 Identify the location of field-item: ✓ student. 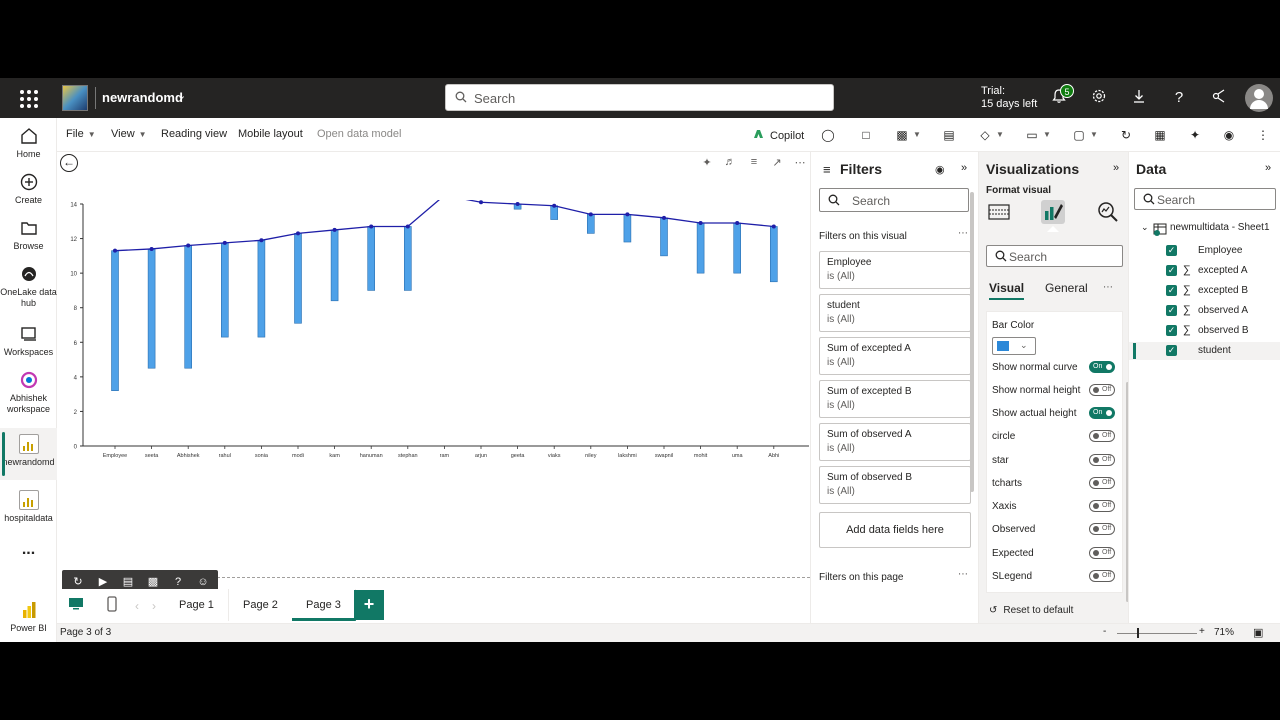
(1204, 351).